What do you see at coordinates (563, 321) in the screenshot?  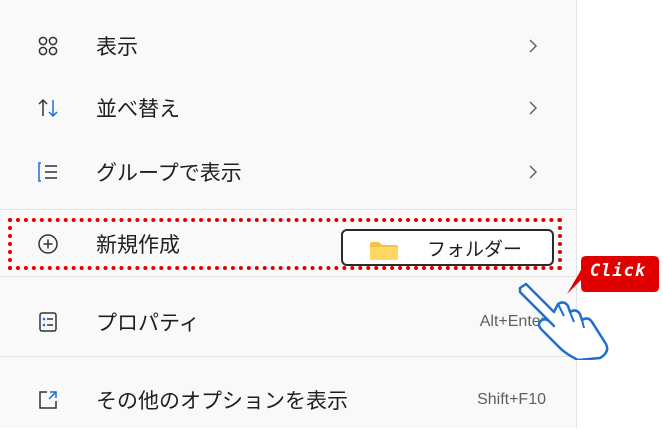 I see `pointing-hand-icon` at bounding box center [563, 321].